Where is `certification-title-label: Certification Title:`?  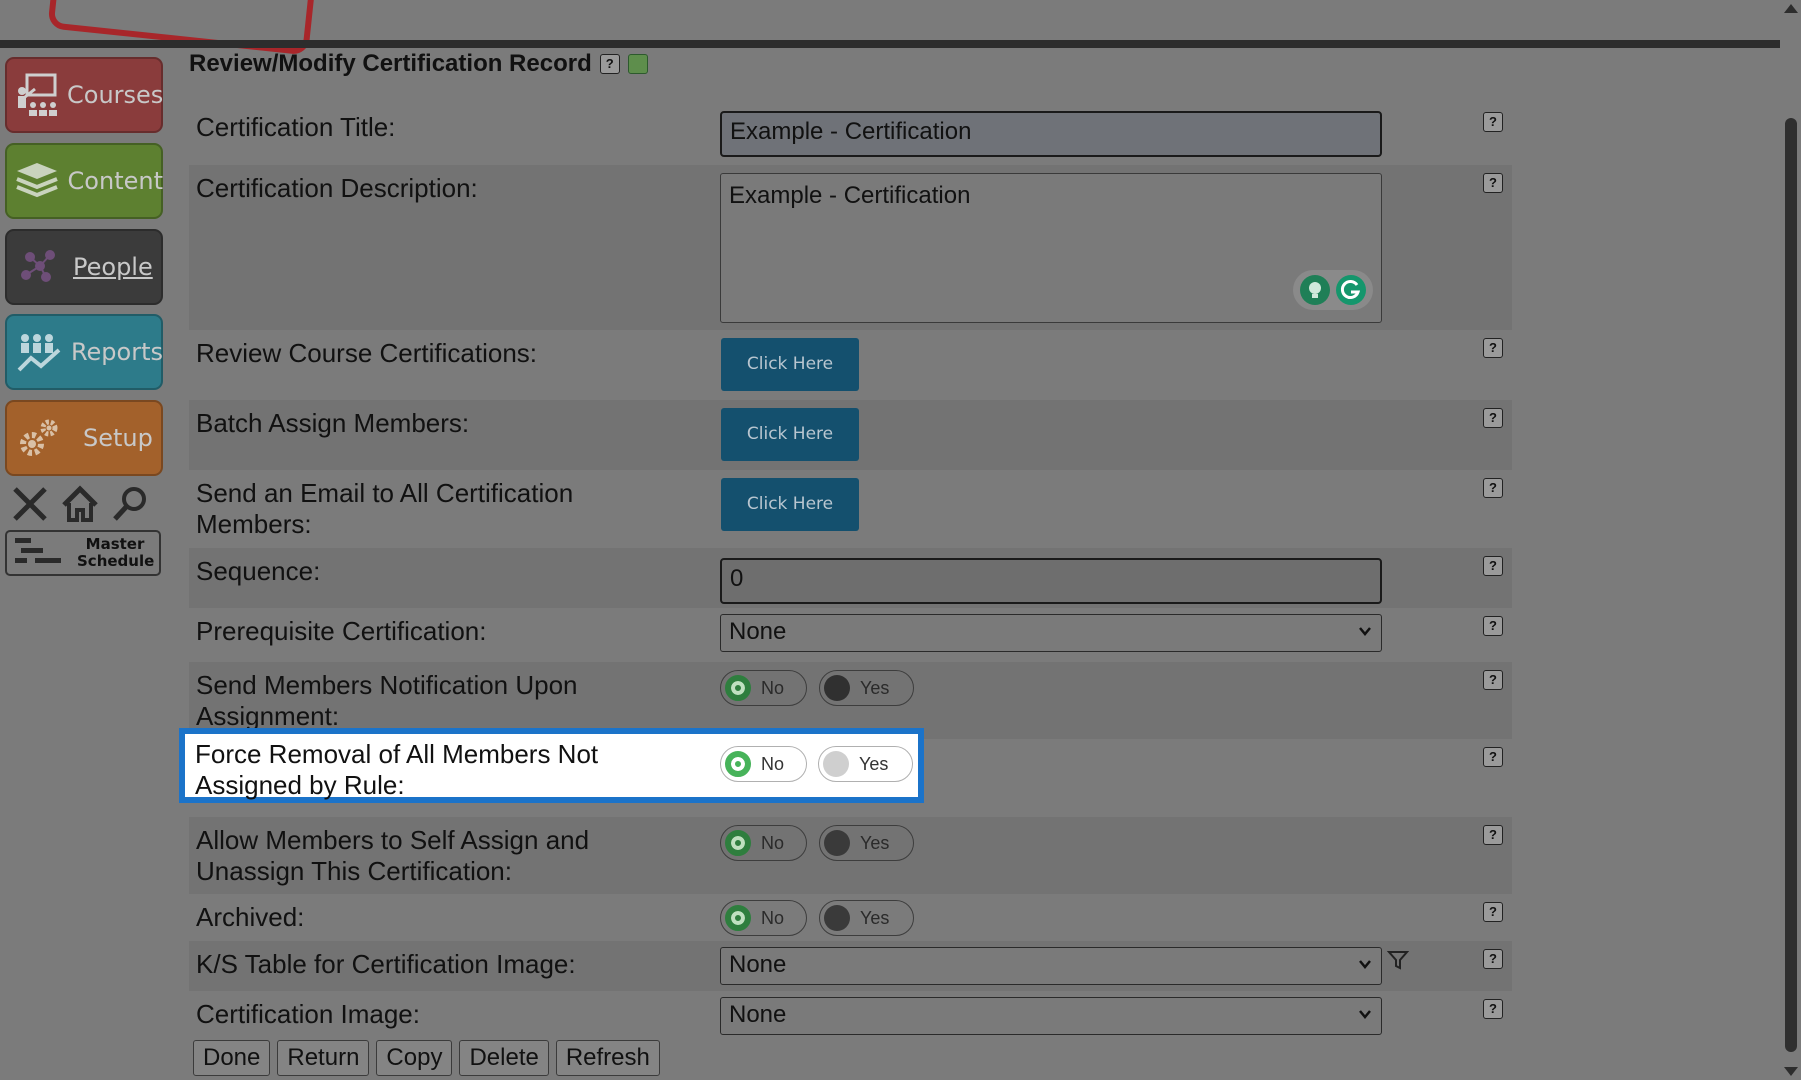 certification-title-label: Certification Title: is located at coordinates (296, 127).